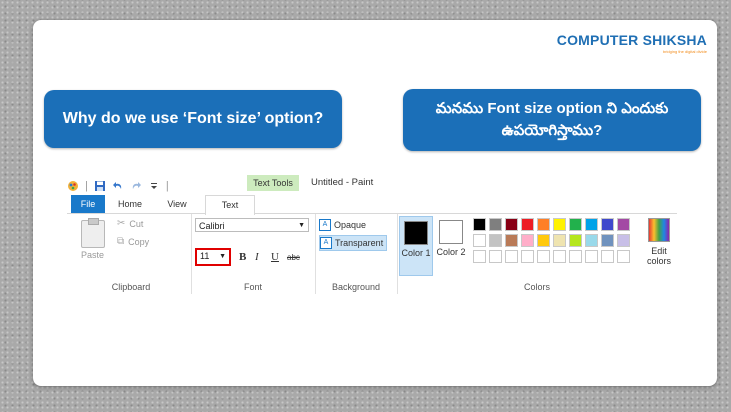 This screenshot has width=731, height=412. I want to click on cut-label: Cut, so click(136, 223).